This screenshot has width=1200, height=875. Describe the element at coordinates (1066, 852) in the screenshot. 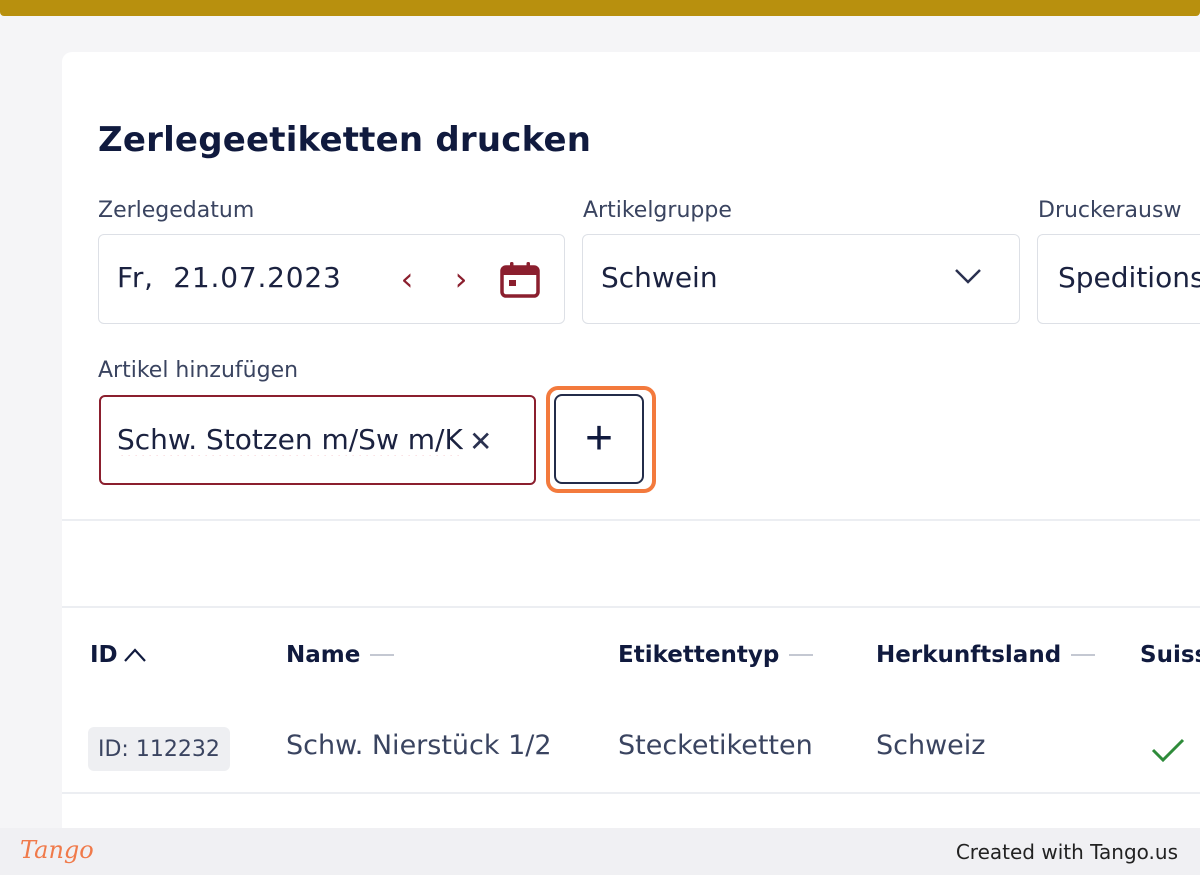

I see `footer-credit: Created with Tango.us` at that location.